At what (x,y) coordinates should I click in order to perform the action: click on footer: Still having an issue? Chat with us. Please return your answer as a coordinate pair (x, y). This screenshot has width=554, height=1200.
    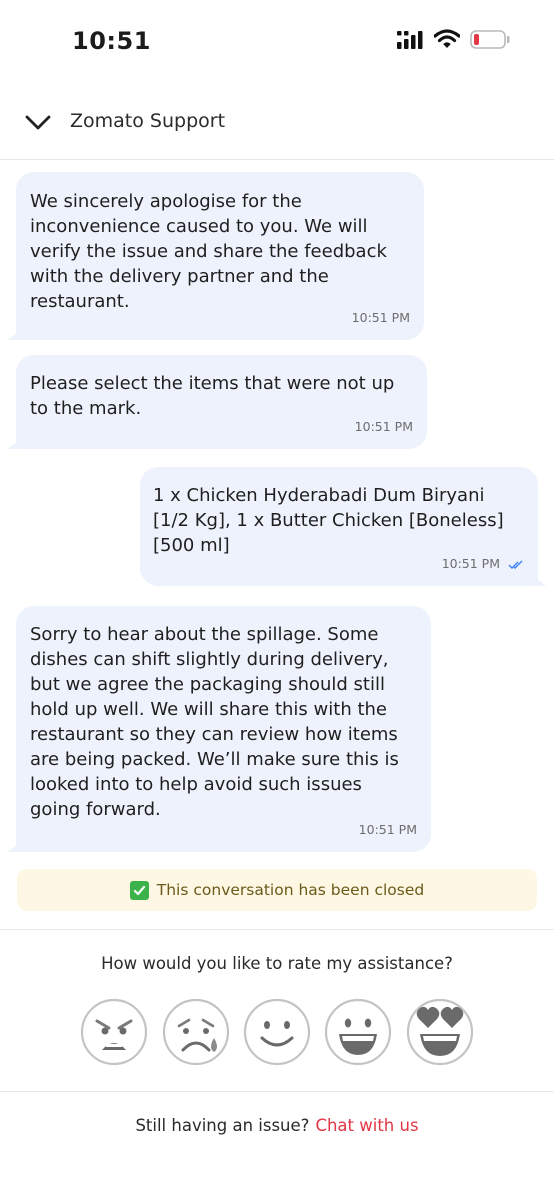
    Looking at the image, I should click on (277, 1125).